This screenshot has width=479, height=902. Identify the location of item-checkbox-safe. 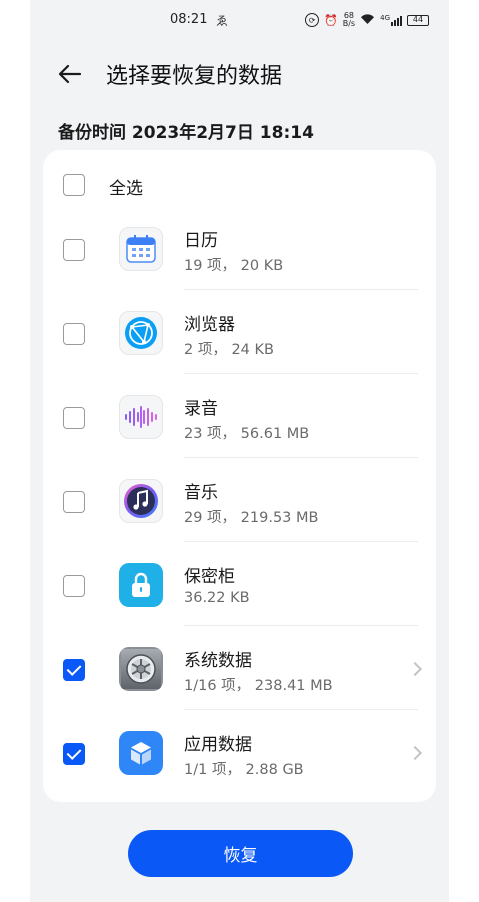
(74, 586).